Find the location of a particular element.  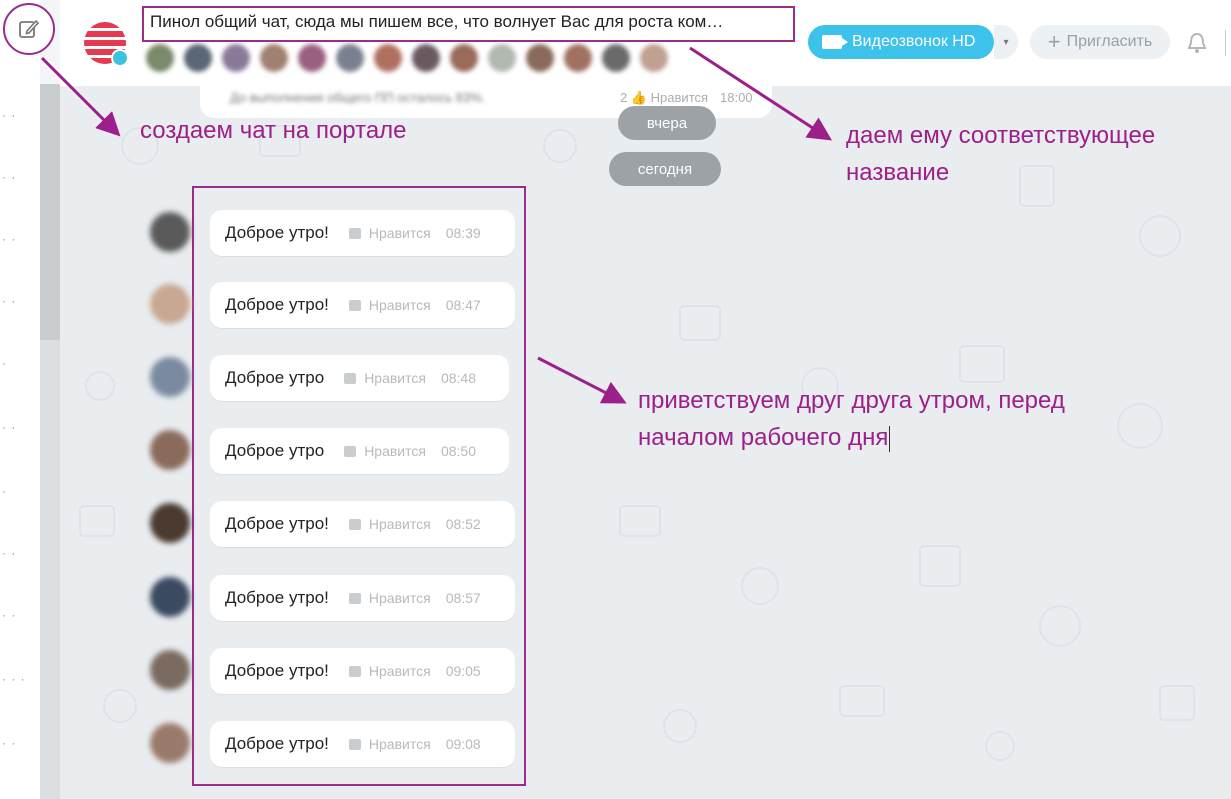

arrow-create-chat is located at coordinates (80, 96).